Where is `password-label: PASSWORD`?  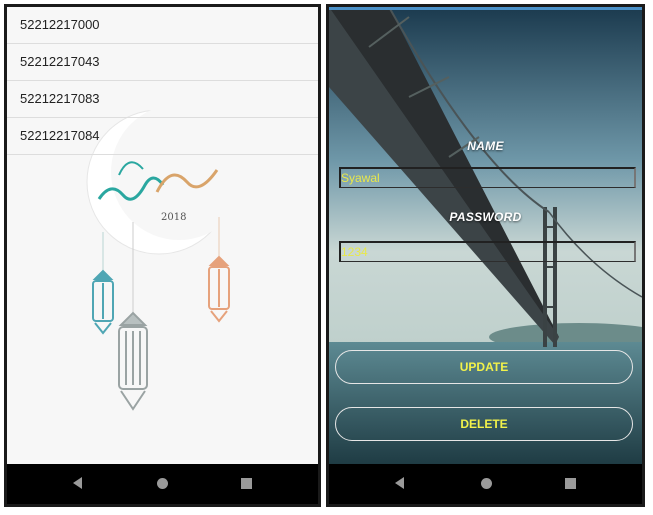
password-label: PASSWORD is located at coordinates (485, 217).